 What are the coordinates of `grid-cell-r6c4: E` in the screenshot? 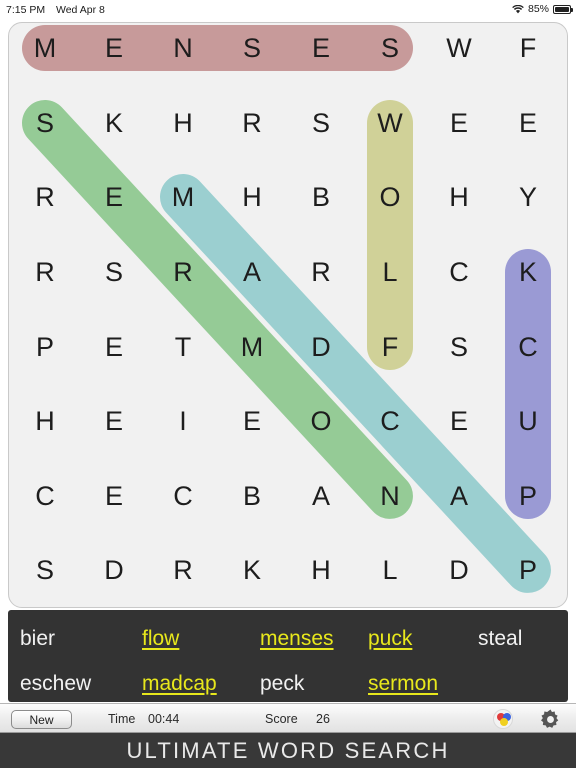 It's located at (252, 421).